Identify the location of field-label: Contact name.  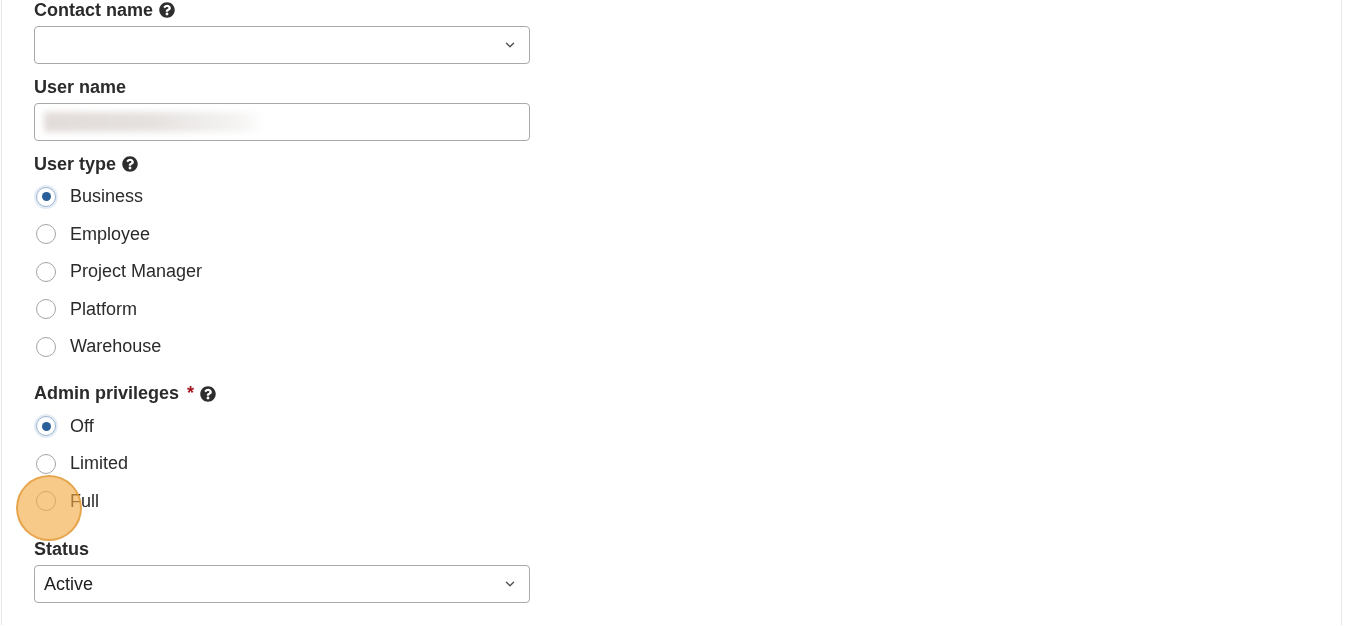
(94, 10).